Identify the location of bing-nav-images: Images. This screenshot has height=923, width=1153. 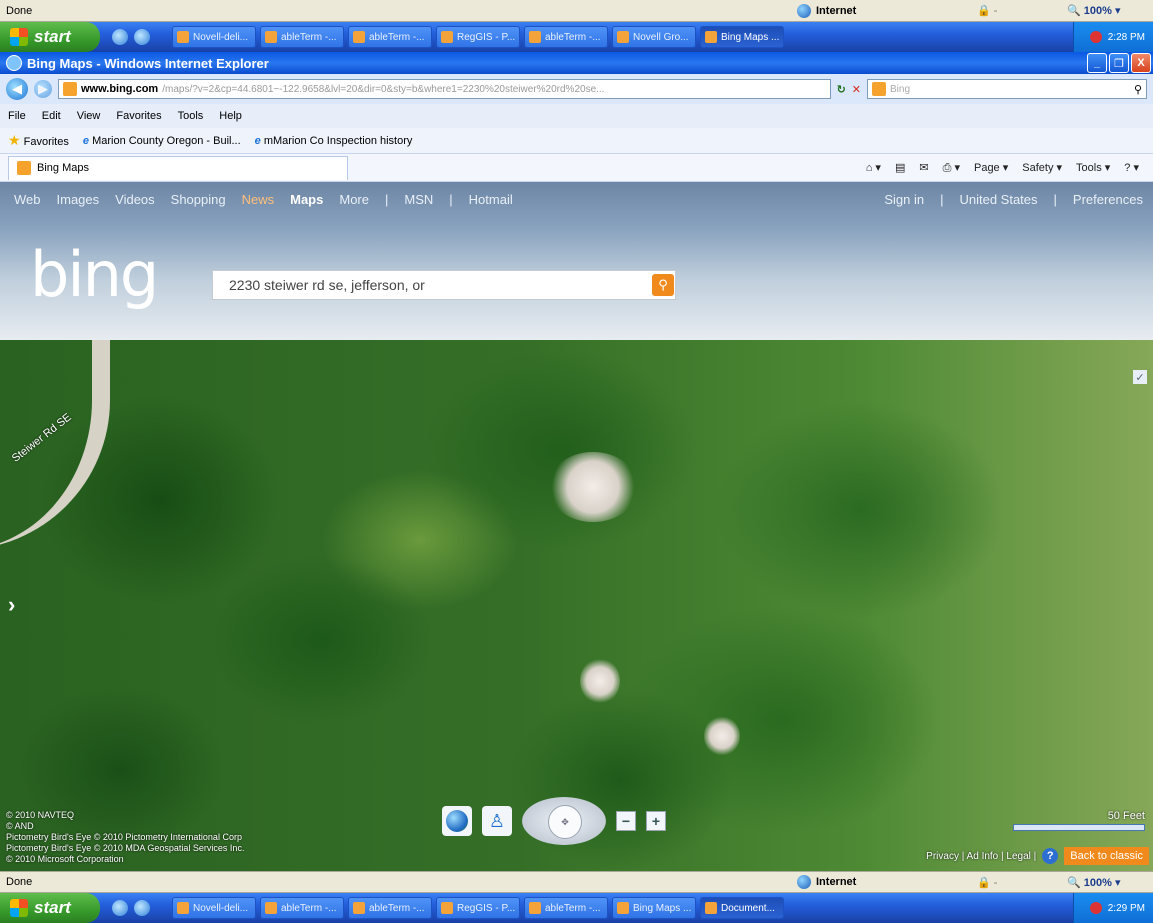
(78, 199).